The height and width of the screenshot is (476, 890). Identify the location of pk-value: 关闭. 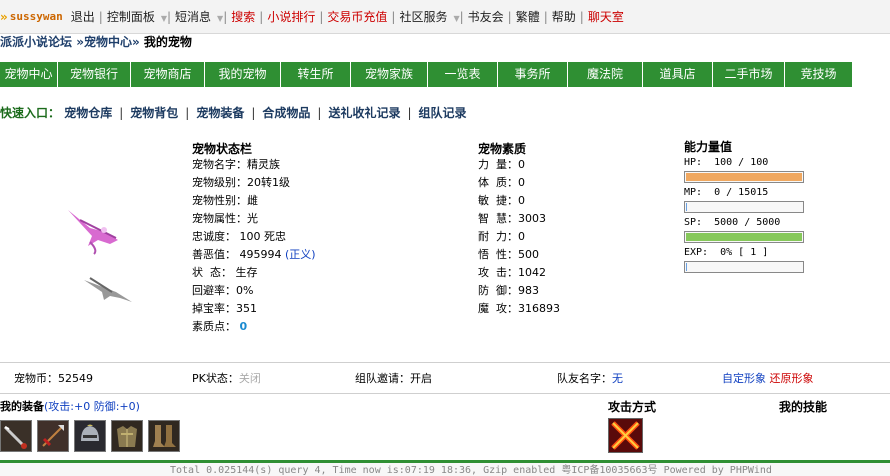
(250, 378).